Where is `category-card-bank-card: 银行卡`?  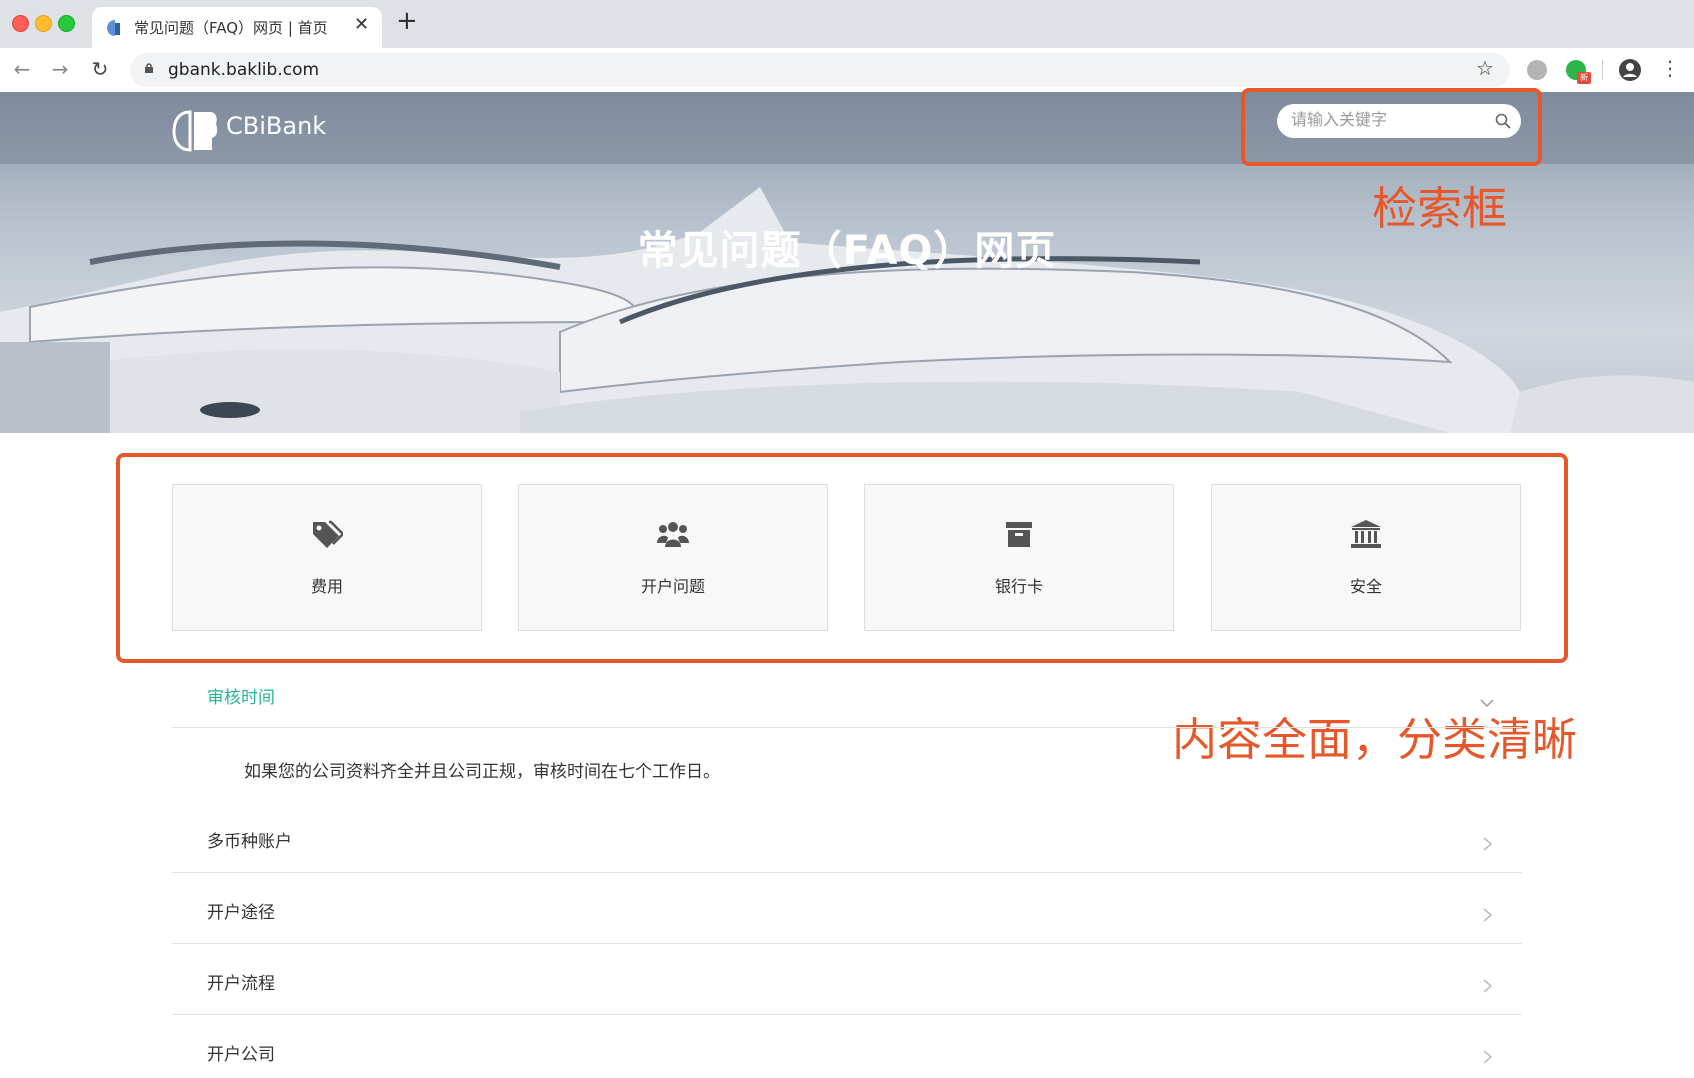 category-card-bank-card: 银行卡 is located at coordinates (1019, 557).